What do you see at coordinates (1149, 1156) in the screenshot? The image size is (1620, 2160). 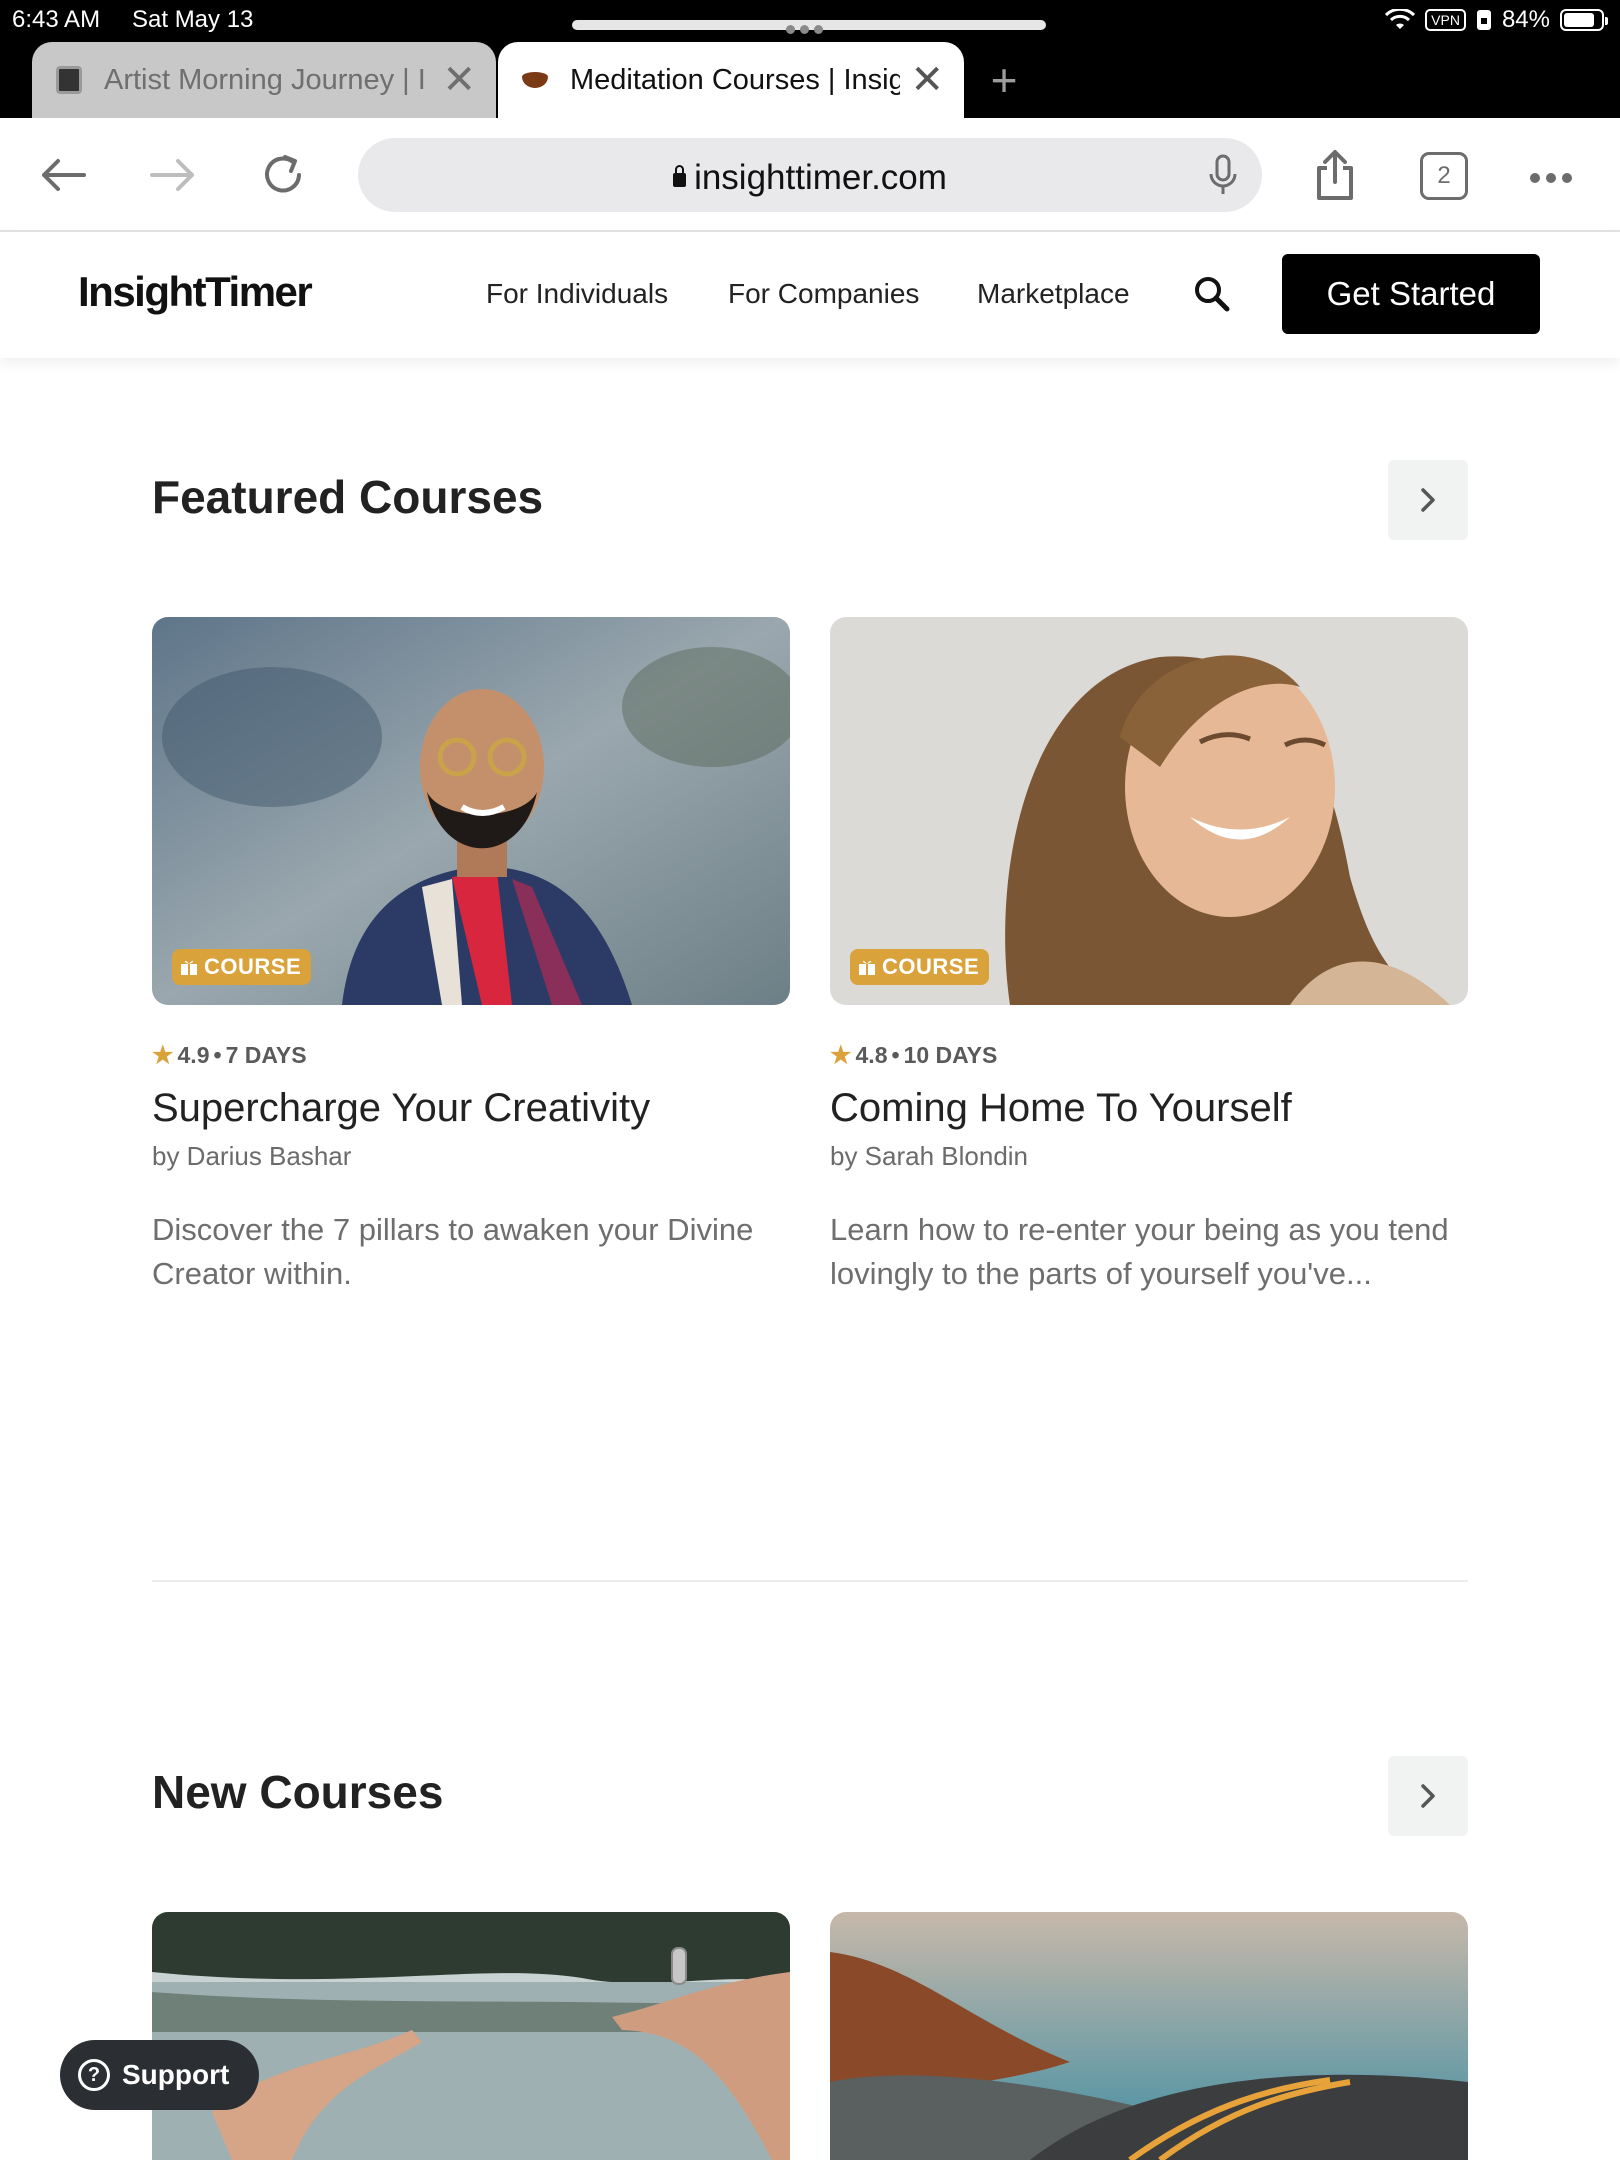 I see `course-author: by Sarah Blondin` at bounding box center [1149, 1156].